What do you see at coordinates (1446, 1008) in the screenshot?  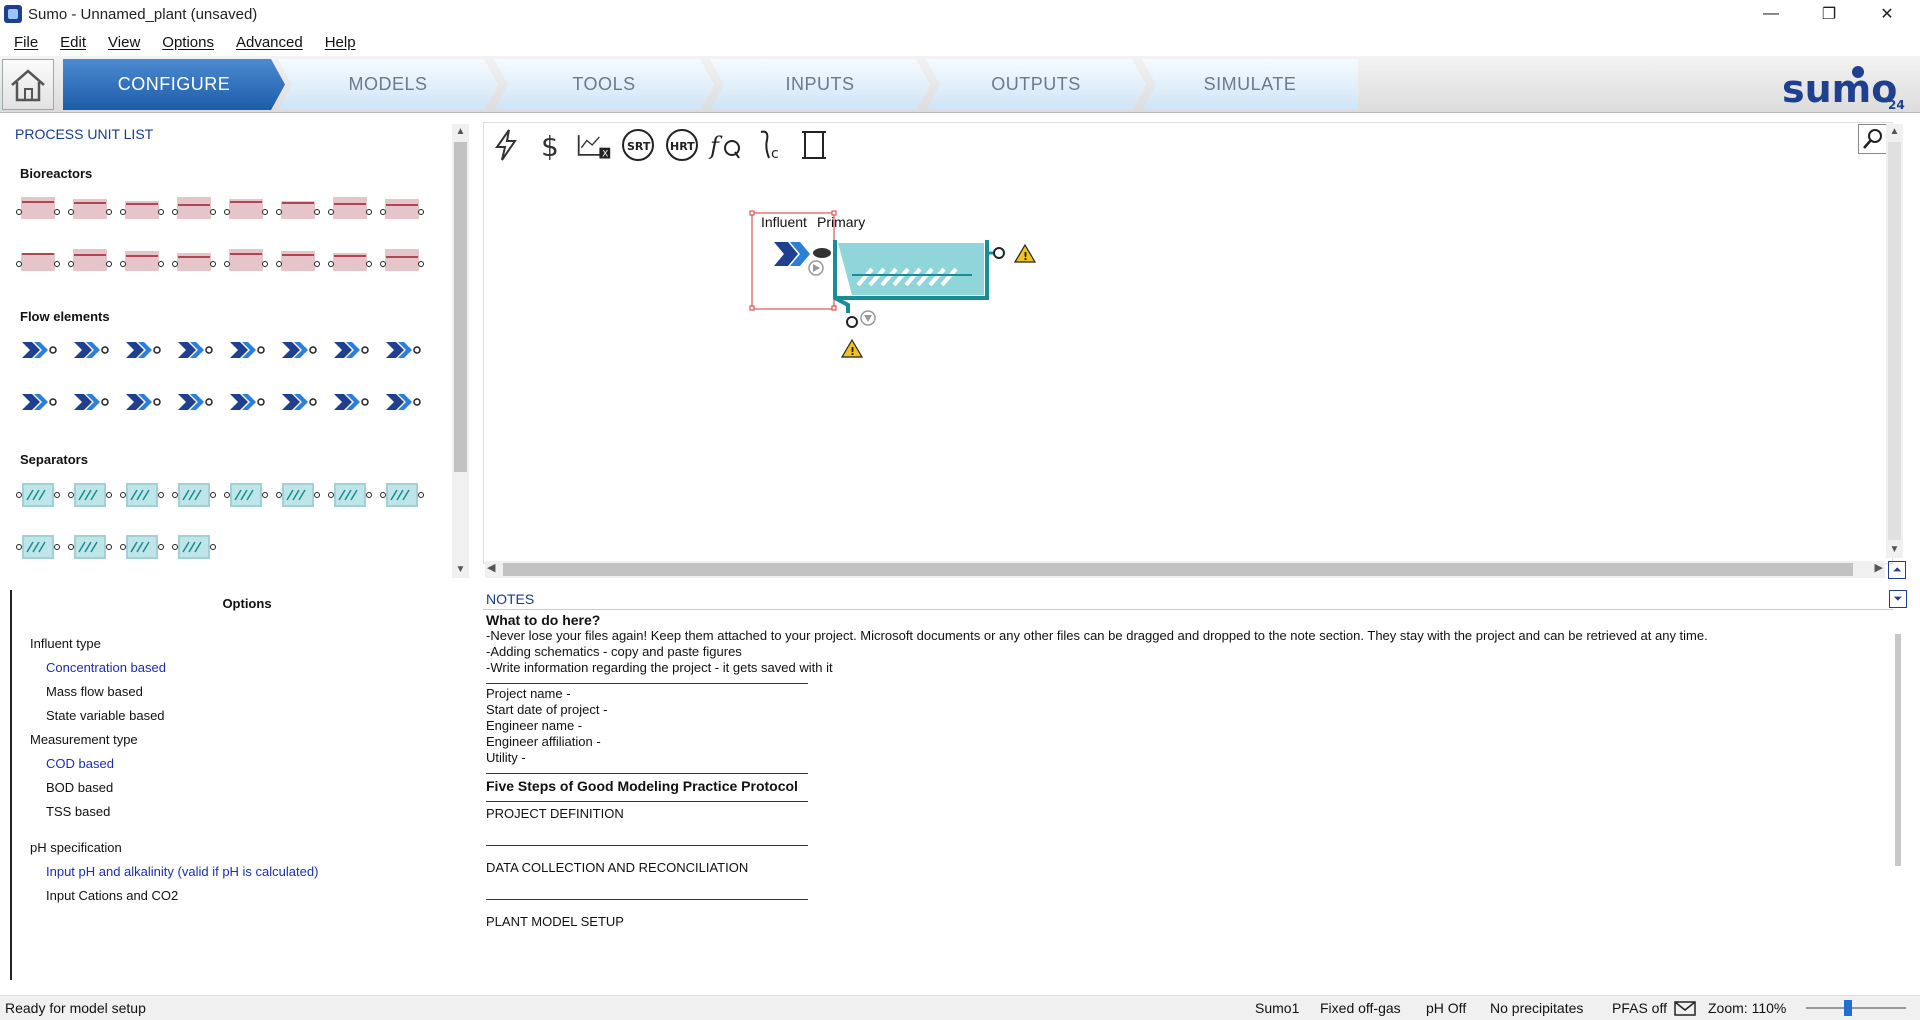 I see `status-ph: pH Off` at bounding box center [1446, 1008].